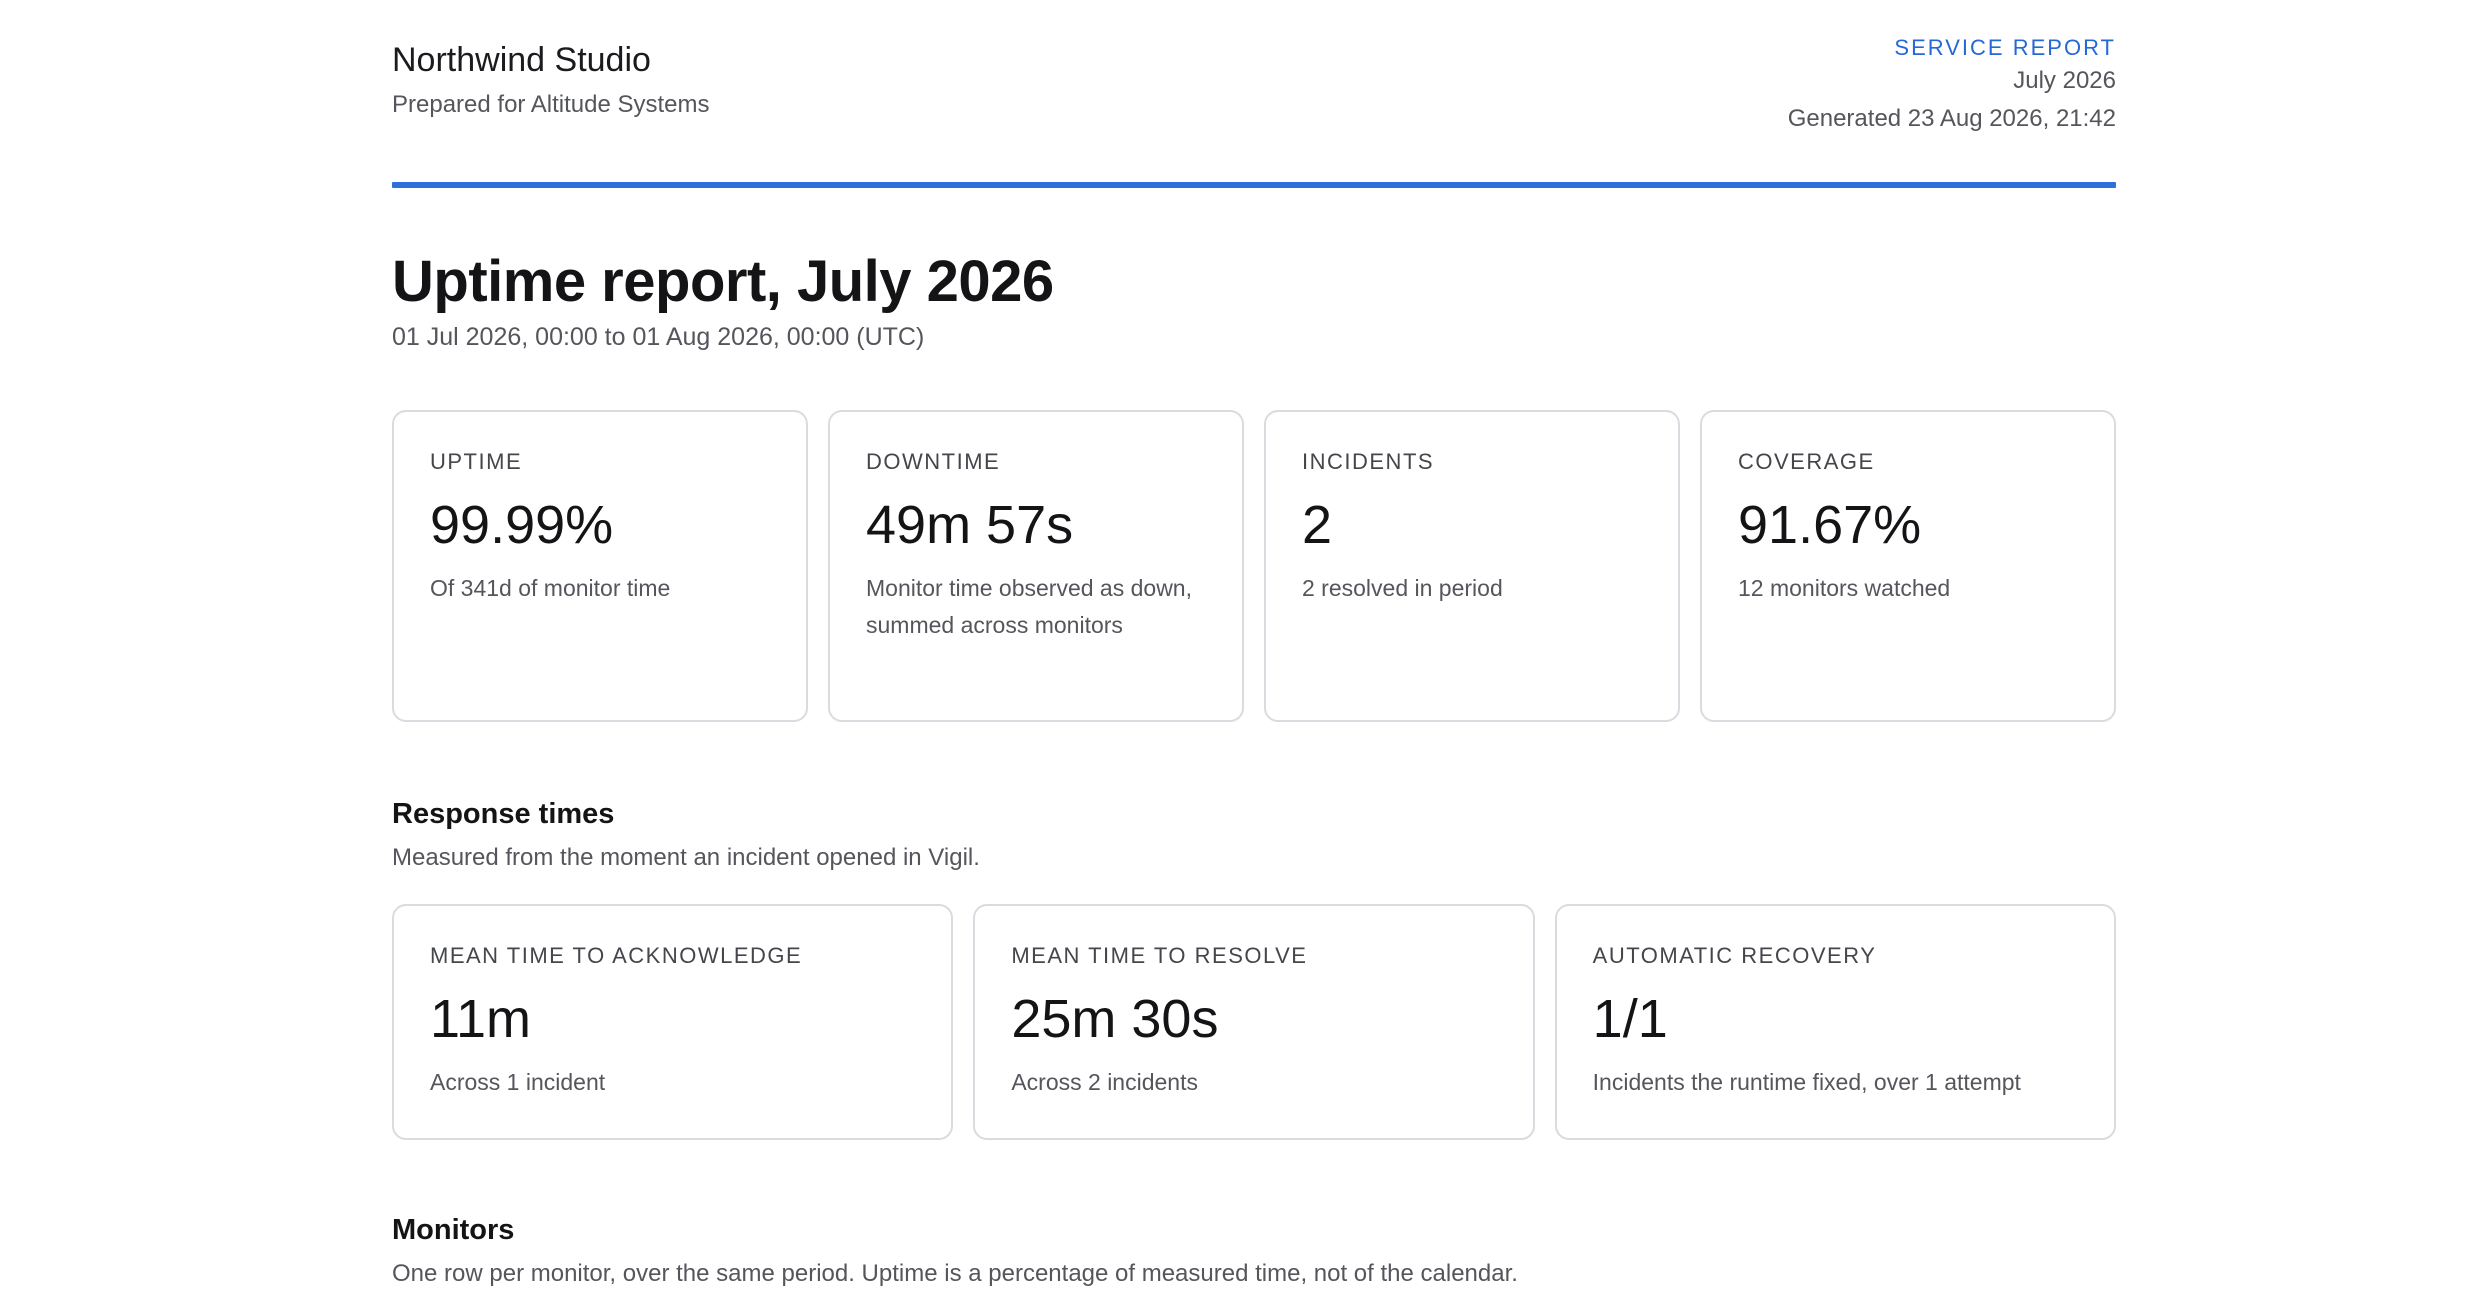 This screenshot has width=2480, height=1310. I want to click on stat-note: Across 1 incident, so click(518, 1082).